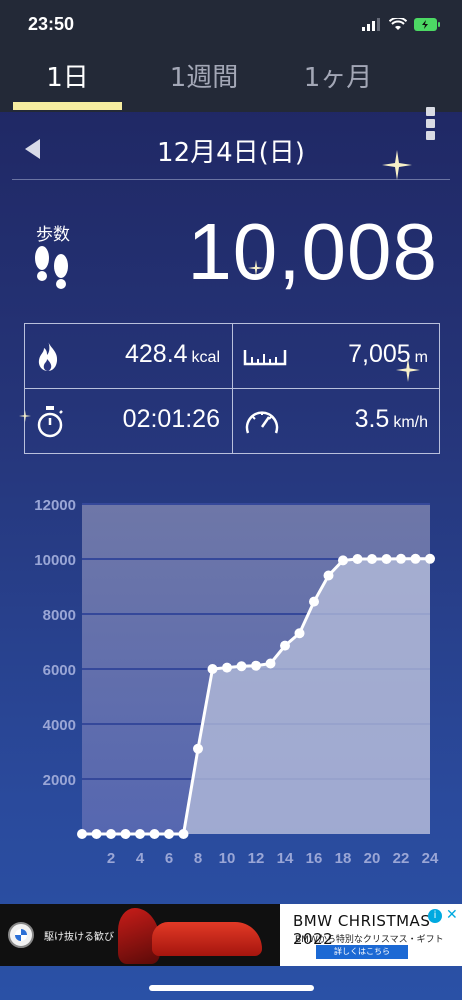 This screenshot has width=462, height=1000. I want to click on x-tick-label: 4, so click(140, 858).